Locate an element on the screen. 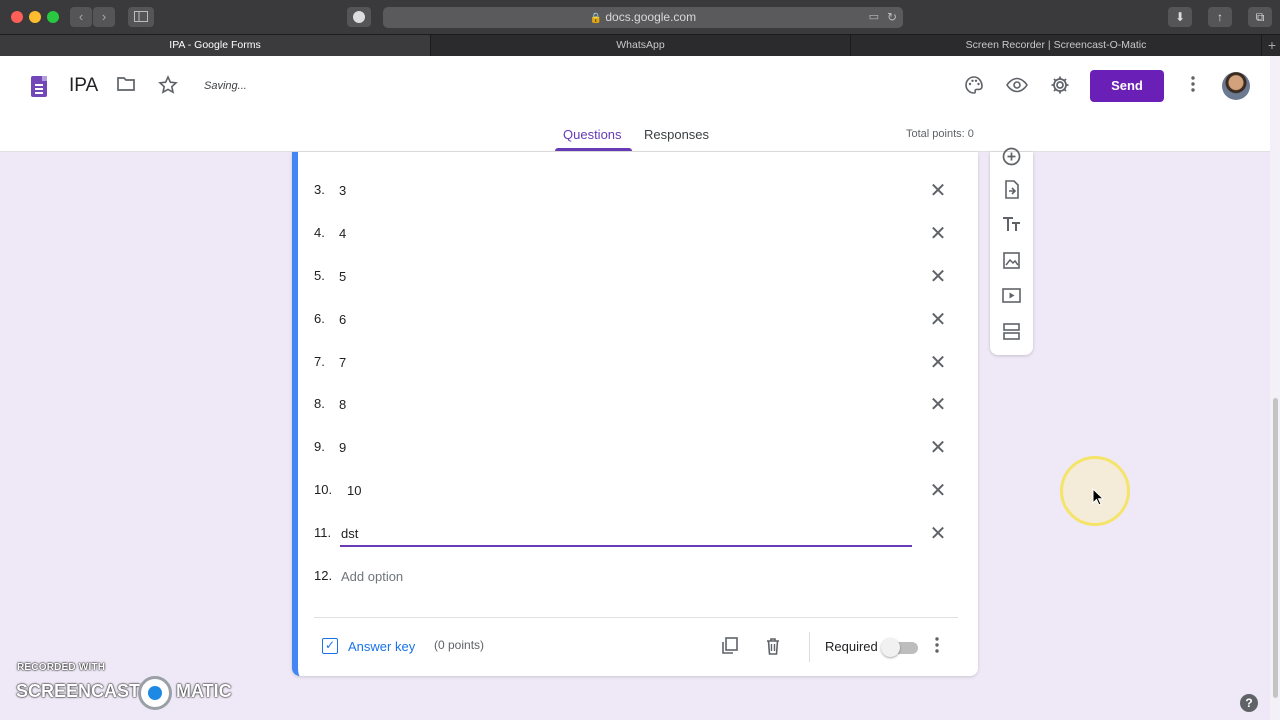 The image size is (1280, 720). add-video-button is located at coordinates (1011, 295).